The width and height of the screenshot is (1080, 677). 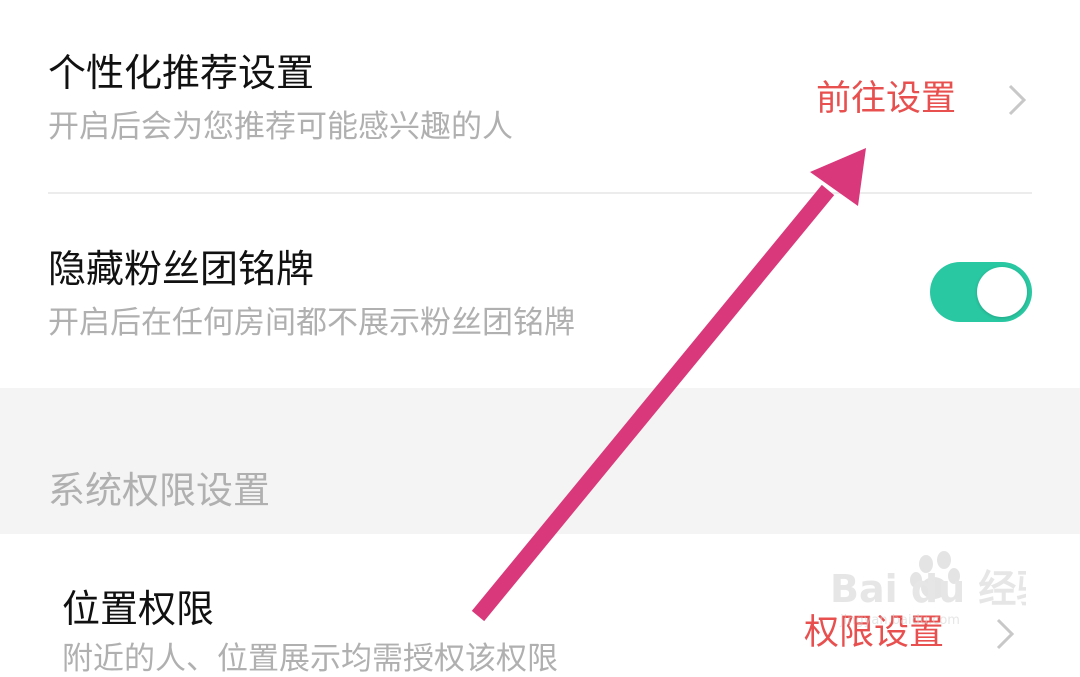 I want to click on hide-fan-badge-title: 隐藏粉丝团铭牌, so click(x=181, y=269).